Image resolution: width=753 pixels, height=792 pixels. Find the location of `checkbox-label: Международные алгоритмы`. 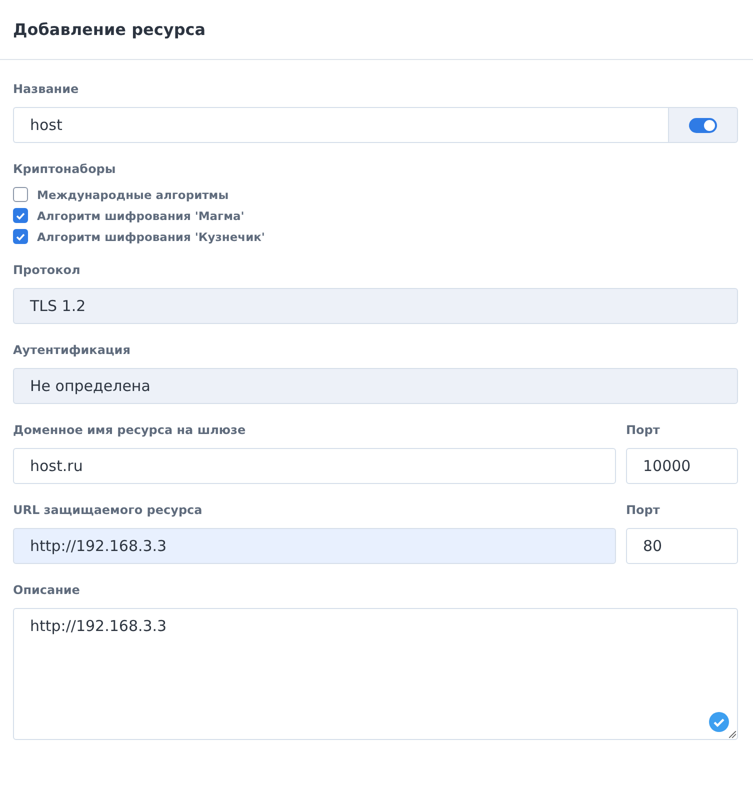

checkbox-label: Международные алгоритмы is located at coordinates (133, 195).